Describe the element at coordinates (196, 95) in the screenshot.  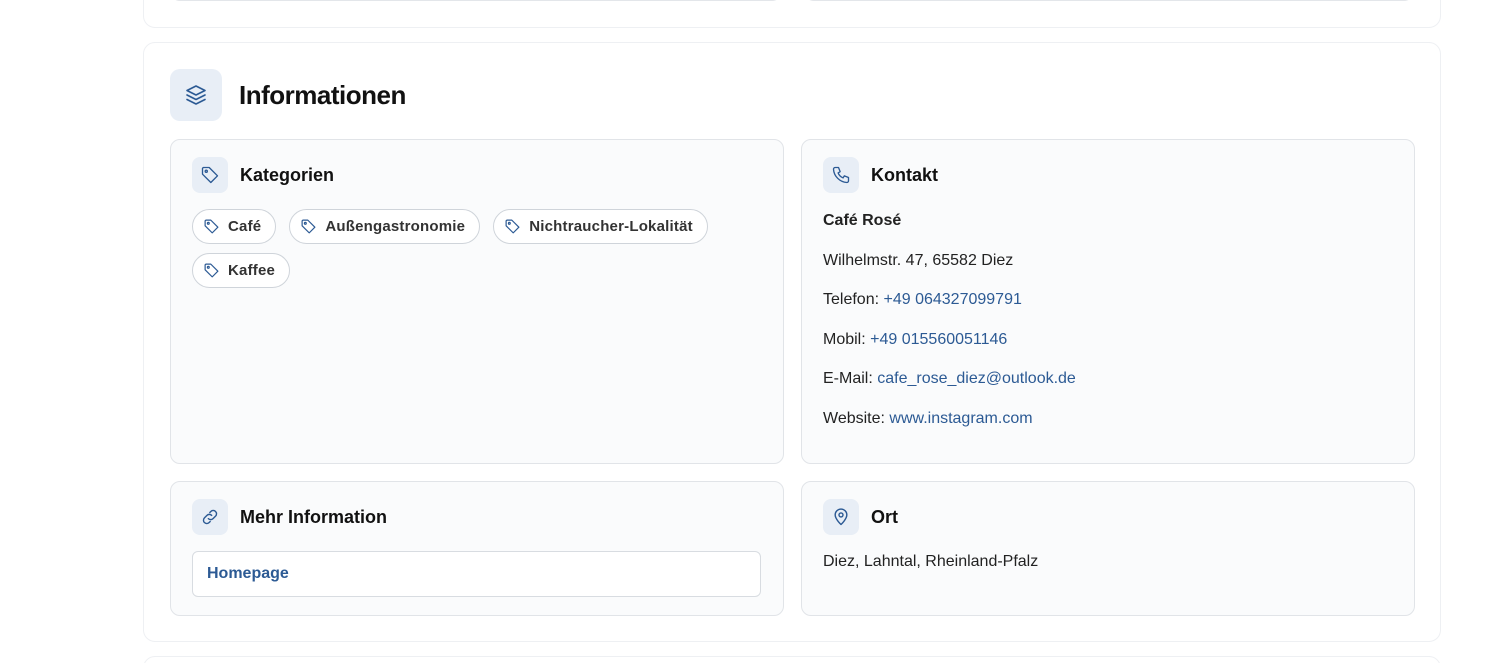
I see `layers-icon` at that location.